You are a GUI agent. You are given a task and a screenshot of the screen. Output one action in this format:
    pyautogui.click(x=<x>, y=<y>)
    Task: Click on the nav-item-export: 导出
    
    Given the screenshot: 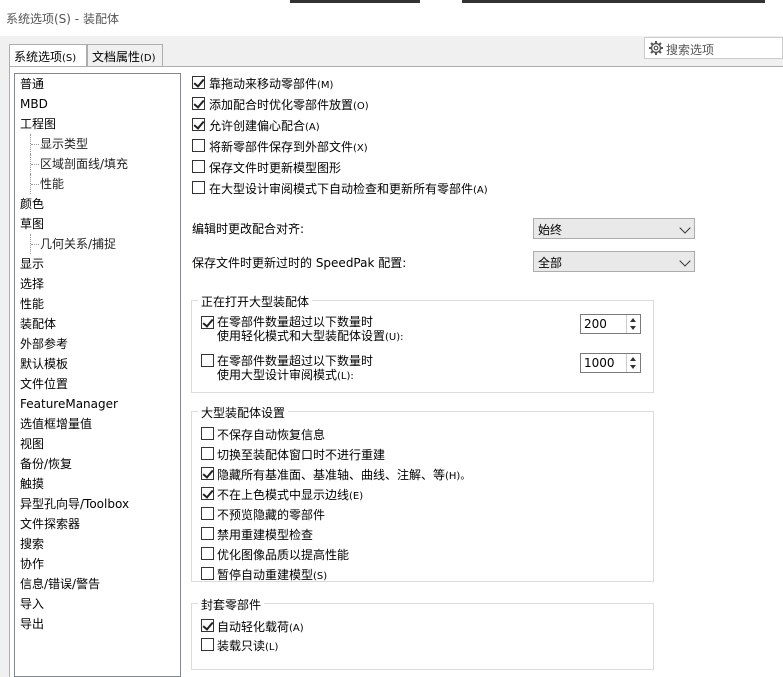 What is the action you would take?
    pyautogui.click(x=32, y=624)
    